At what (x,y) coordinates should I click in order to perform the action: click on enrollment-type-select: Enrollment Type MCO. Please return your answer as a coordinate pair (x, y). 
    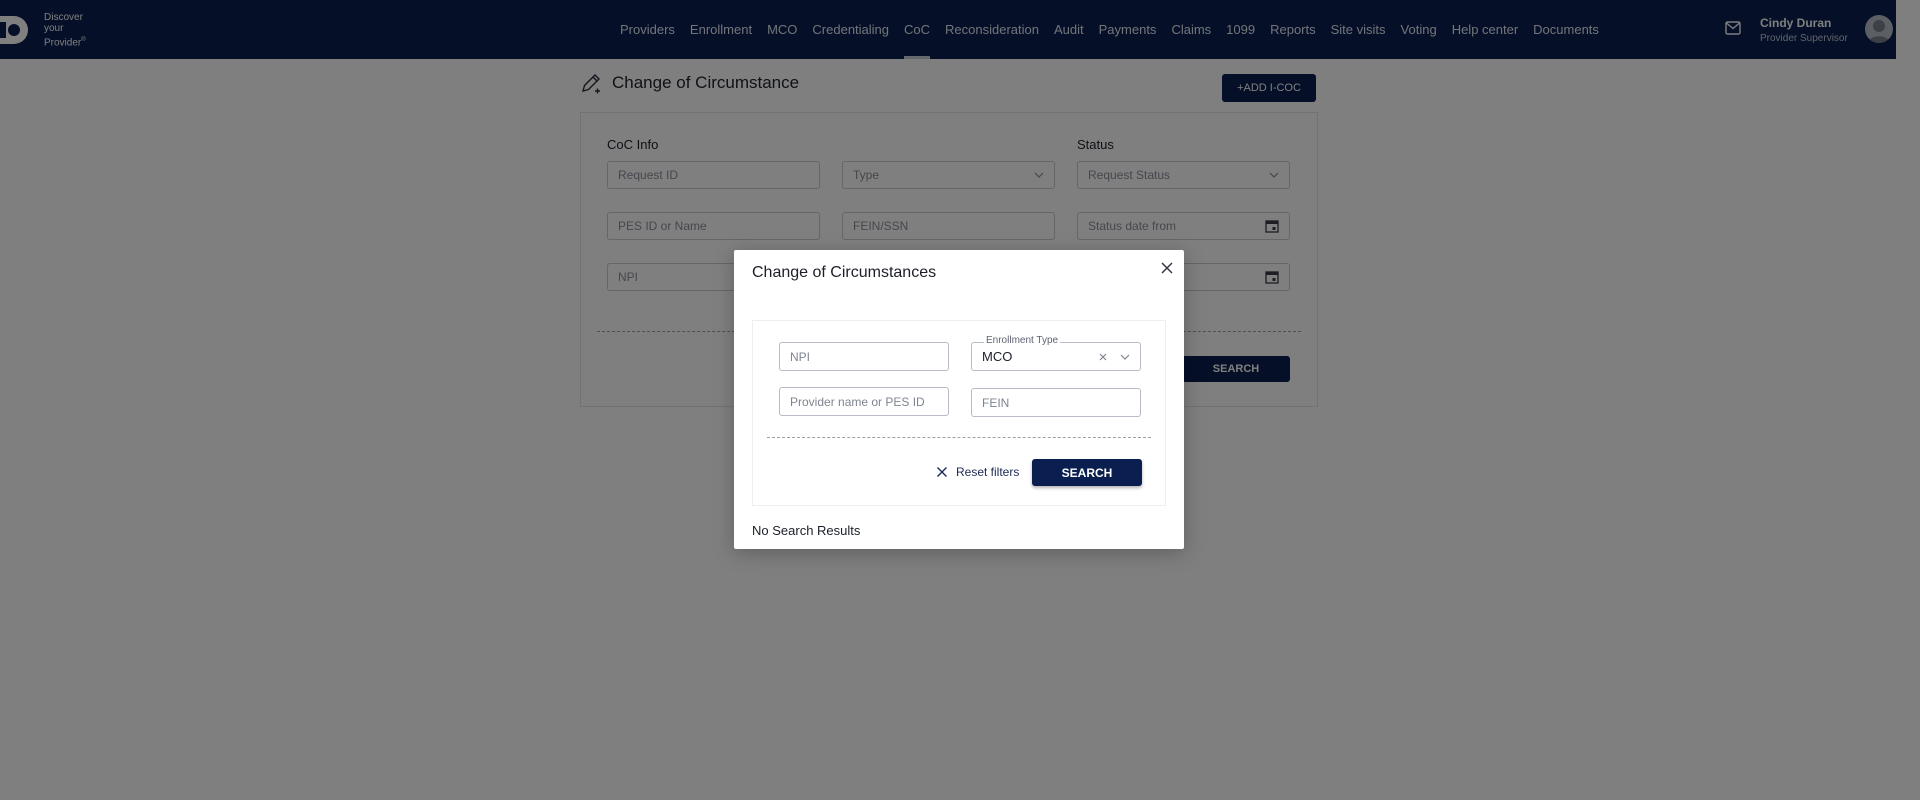
    Looking at the image, I should click on (1056, 353).